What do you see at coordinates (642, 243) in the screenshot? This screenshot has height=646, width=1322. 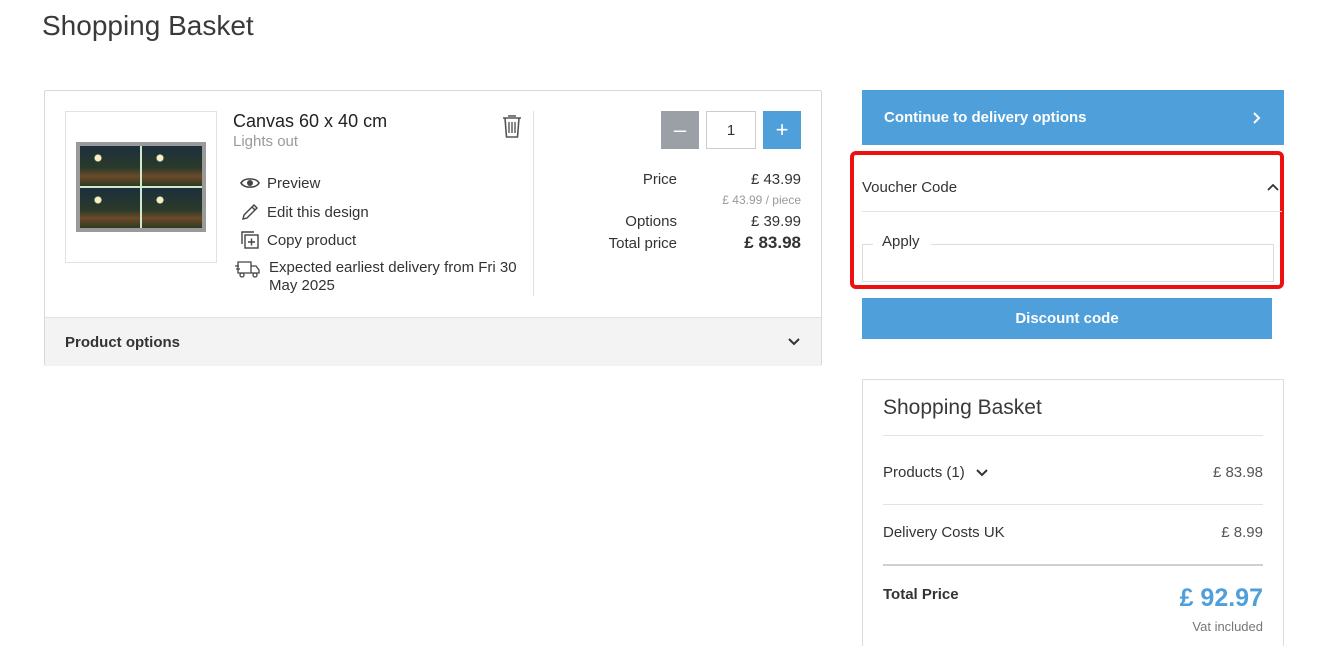 I see `total-price-label: Total price` at bounding box center [642, 243].